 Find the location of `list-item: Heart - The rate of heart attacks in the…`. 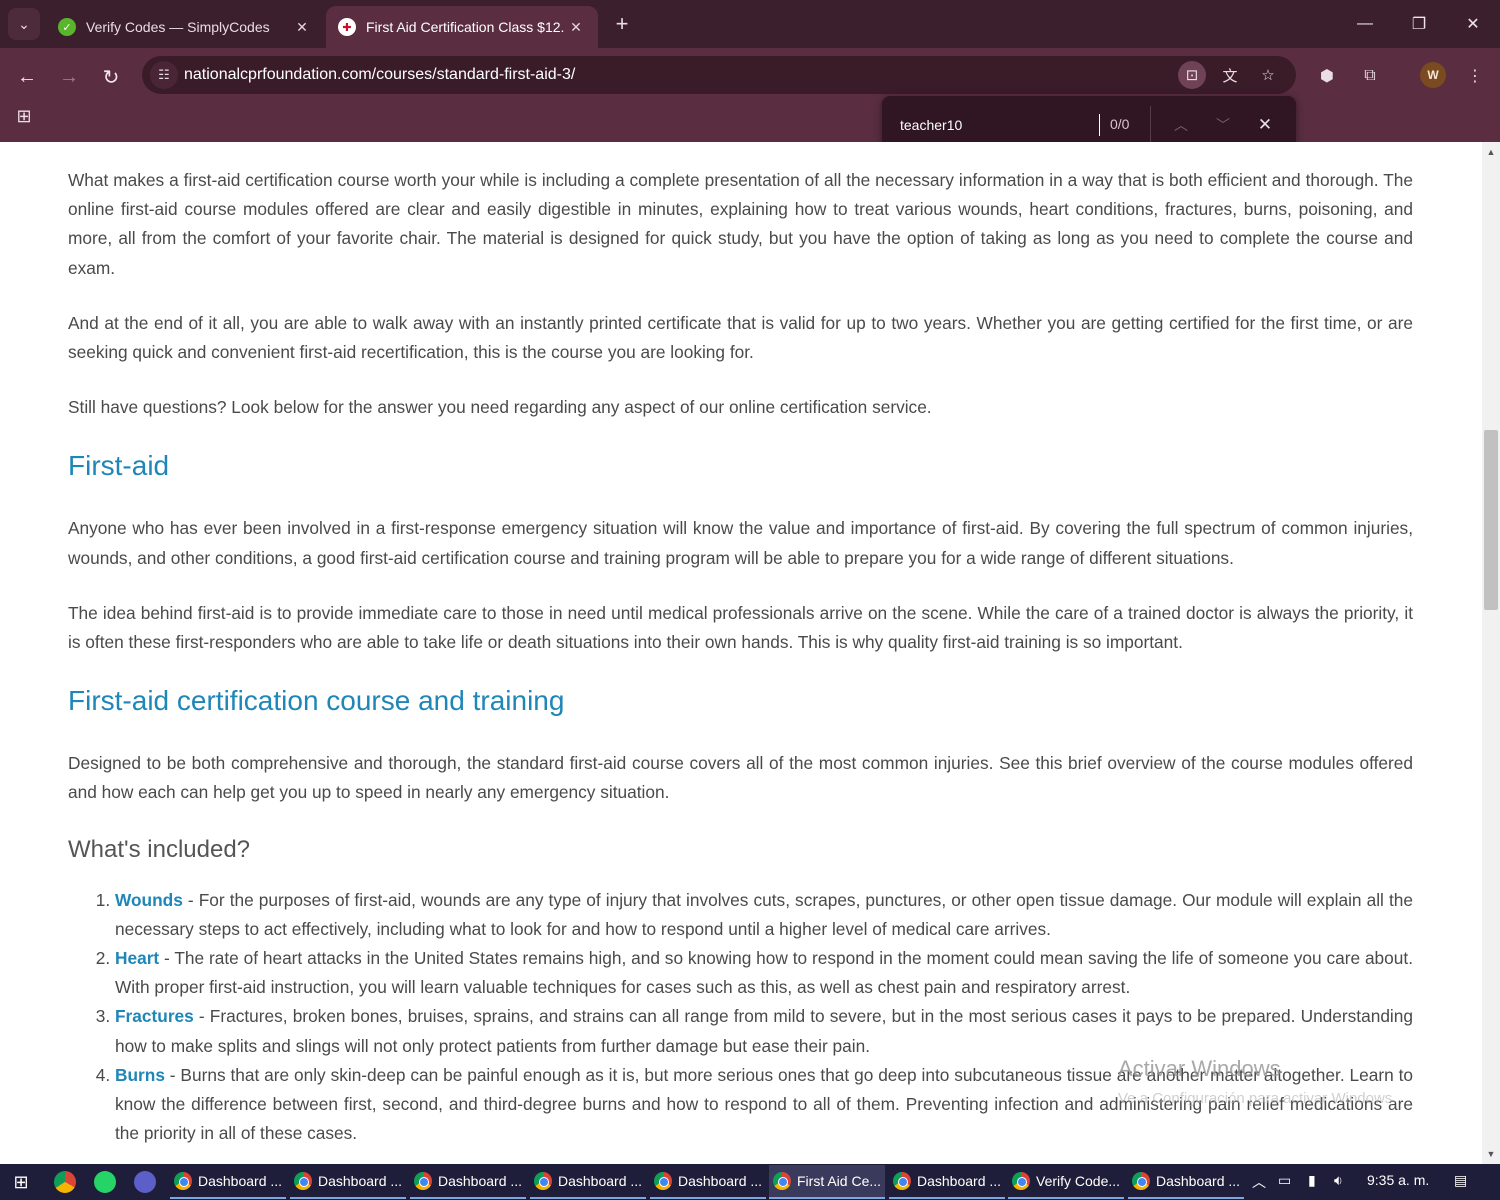

list-item: Heart - The rate of heart attacks in the… is located at coordinates (764, 973).